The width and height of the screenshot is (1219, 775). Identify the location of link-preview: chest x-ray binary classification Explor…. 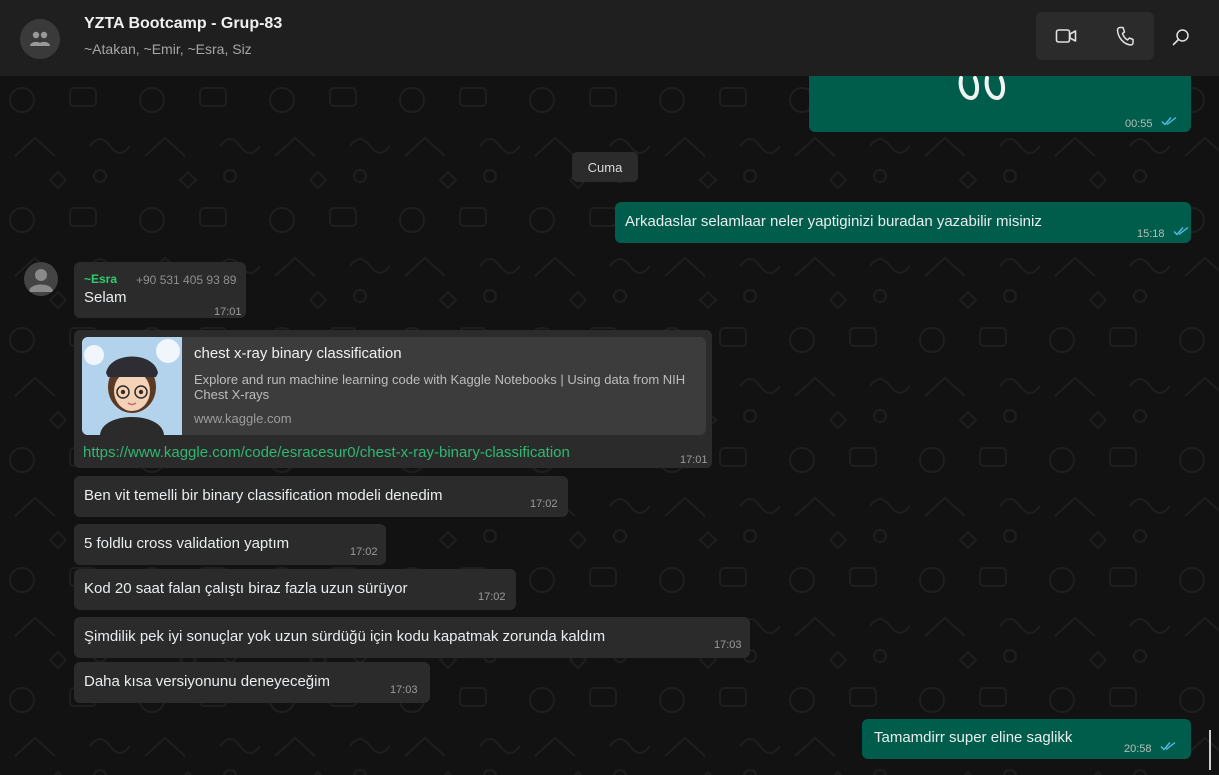
(394, 386).